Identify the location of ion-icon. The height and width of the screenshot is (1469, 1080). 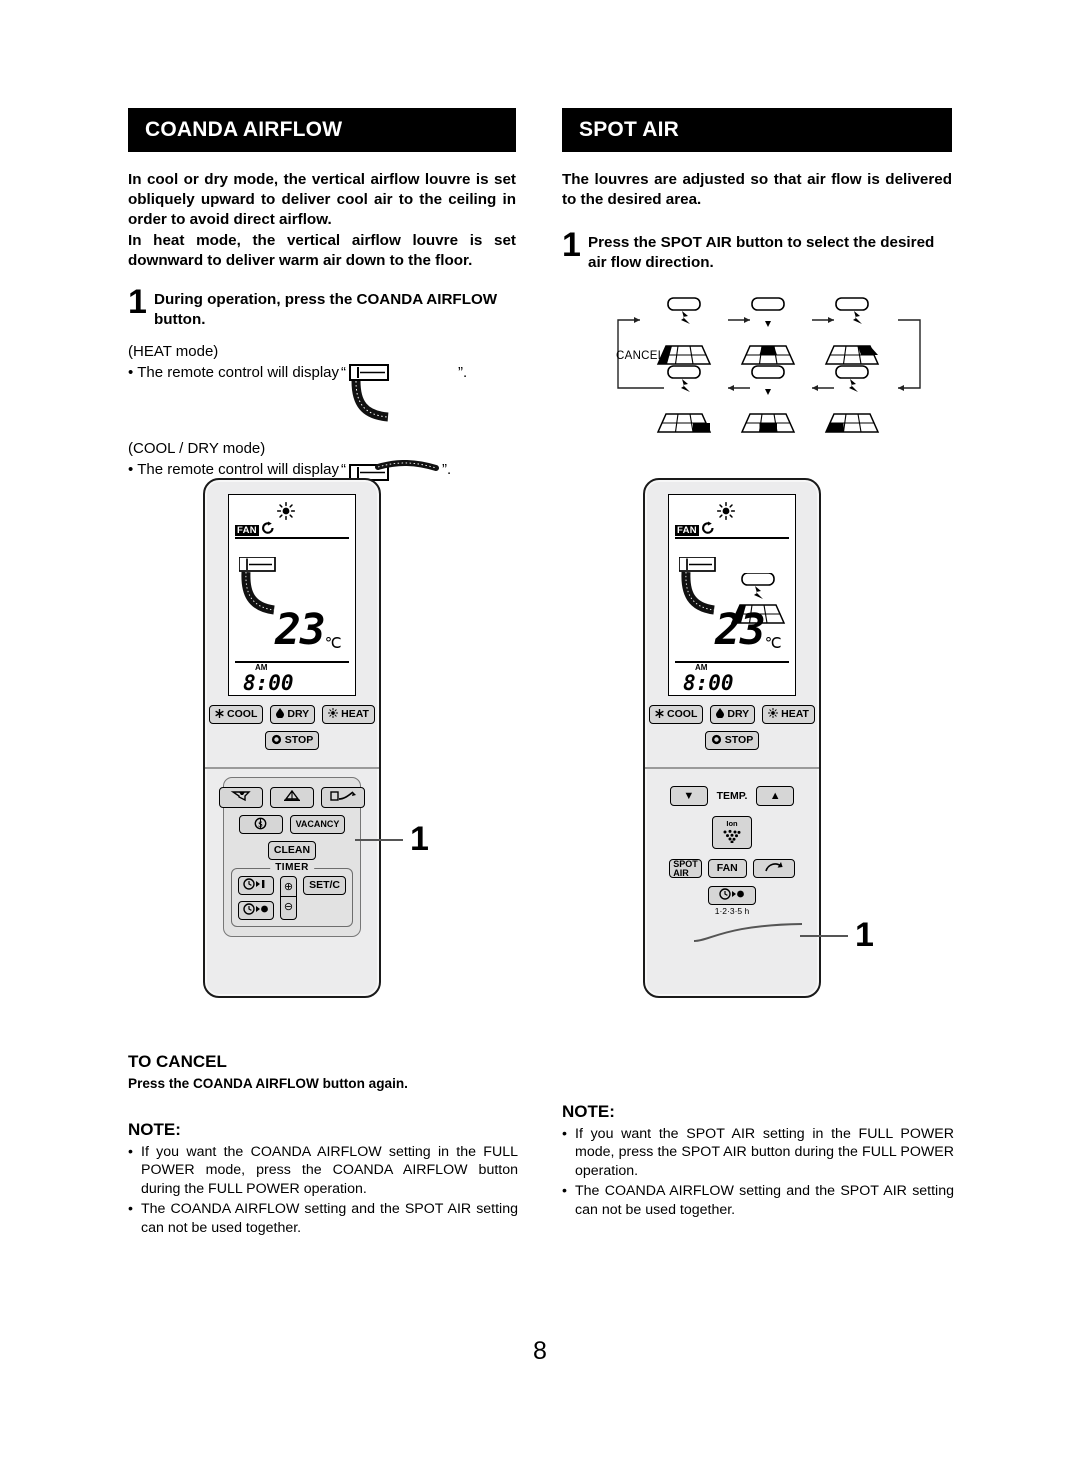
(732, 837).